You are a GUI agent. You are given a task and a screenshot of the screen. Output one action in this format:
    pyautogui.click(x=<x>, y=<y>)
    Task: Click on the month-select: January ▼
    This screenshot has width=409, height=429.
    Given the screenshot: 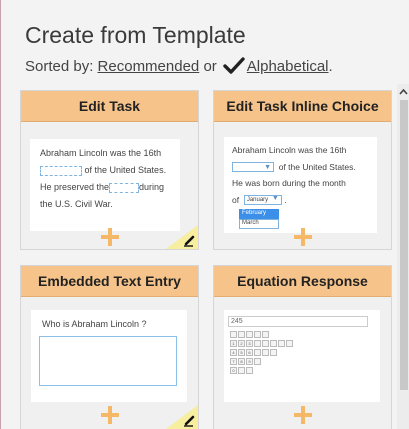 What is the action you would take?
    pyautogui.click(x=262, y=200)
    